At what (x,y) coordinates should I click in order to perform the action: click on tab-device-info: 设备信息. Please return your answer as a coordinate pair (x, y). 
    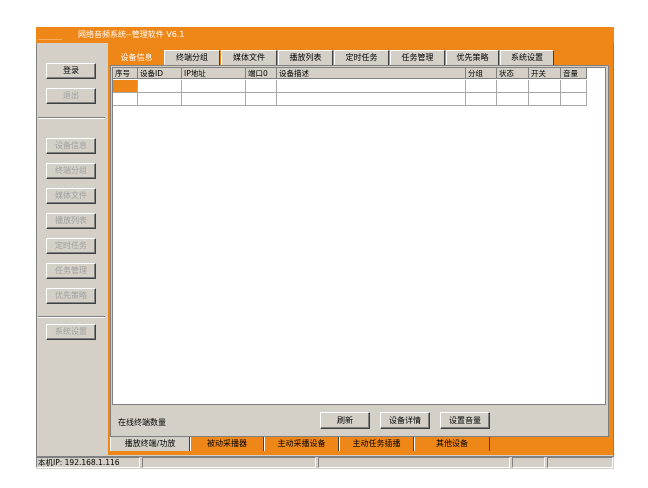
    Looking at the image, I should click on (136, 57).